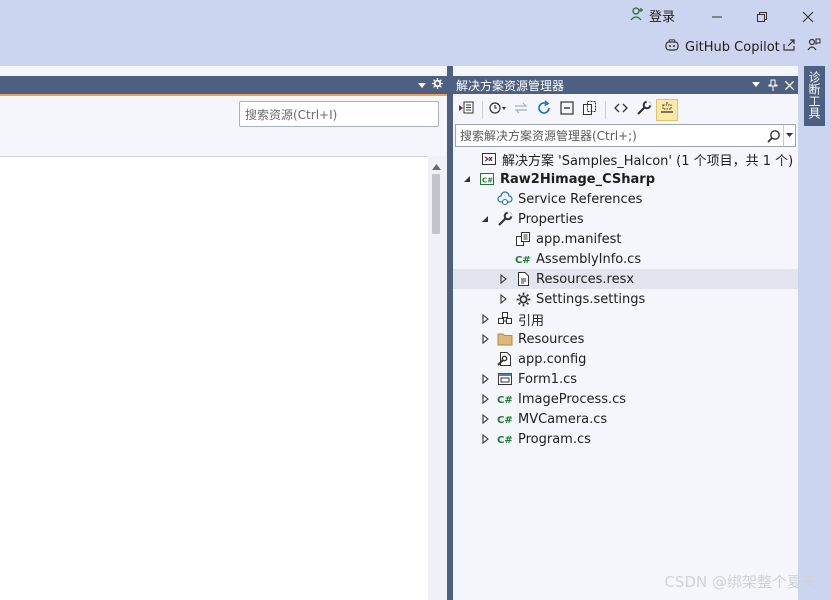 The image size is (831, 600). I want to click on side-tab-bar: 诊断工具, so click(814, 333).